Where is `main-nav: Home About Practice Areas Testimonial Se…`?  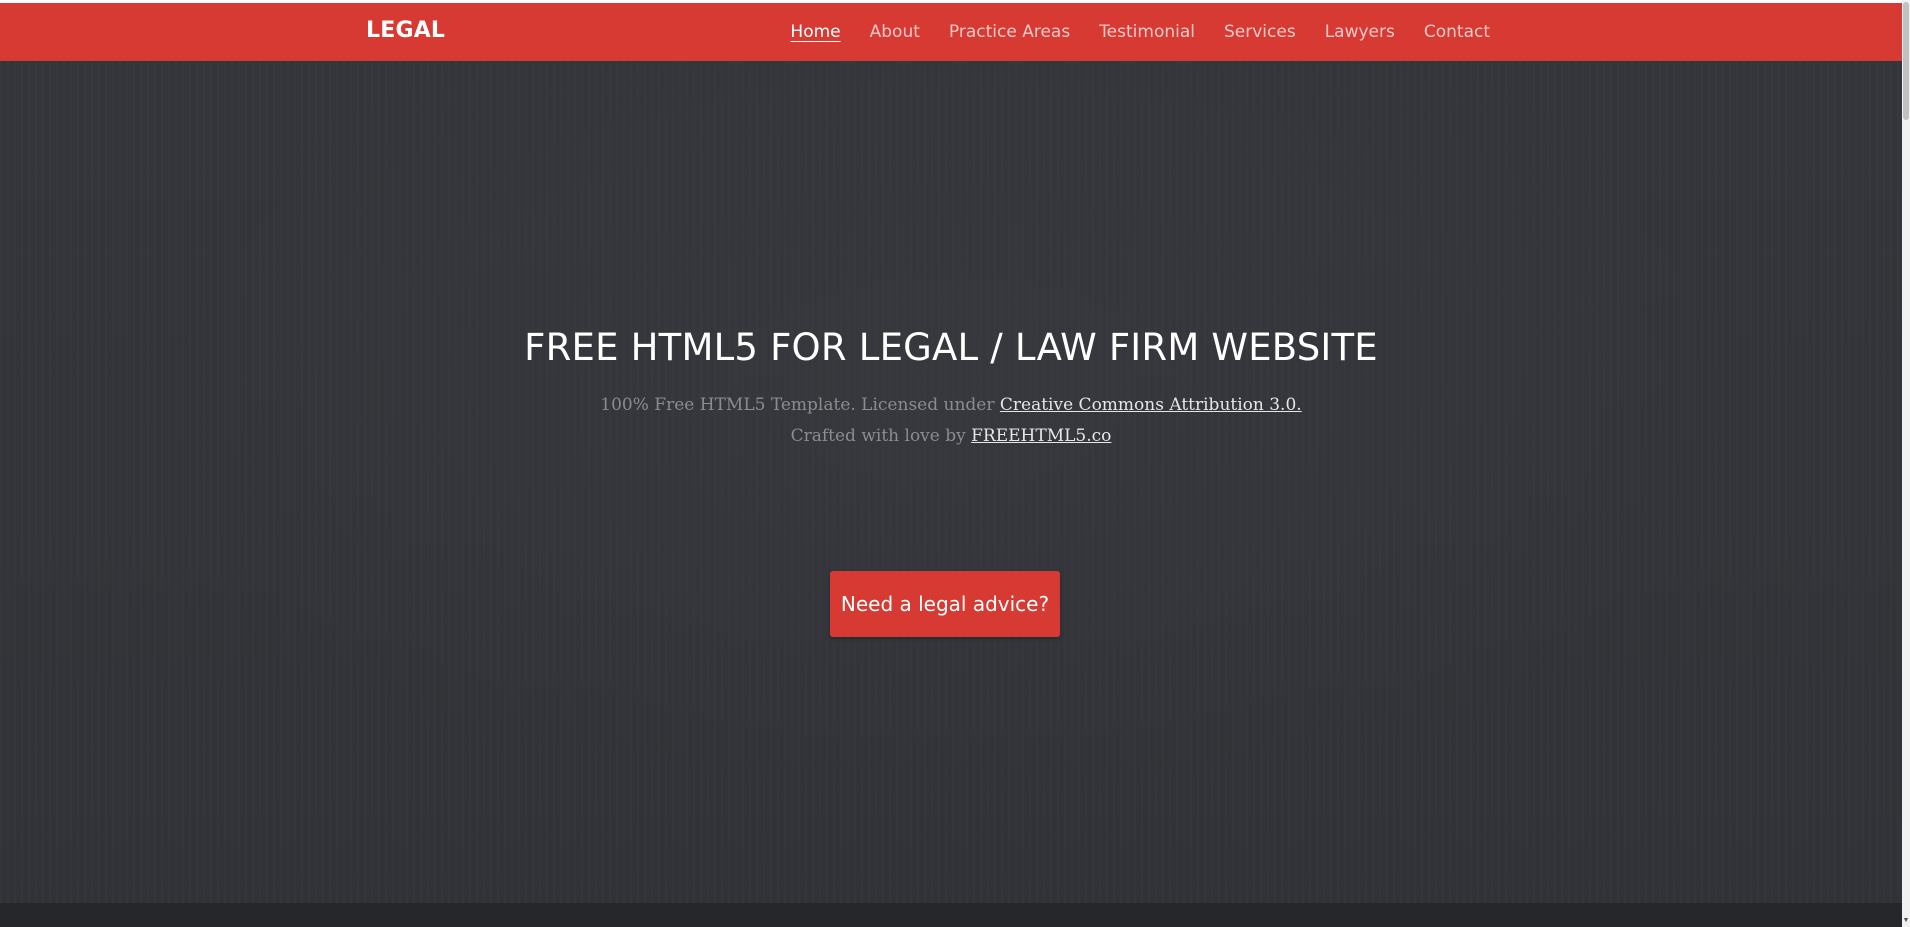
main-nav: Home About Practice Areas Testimonial Se… is located at coordinates (1125, 32).